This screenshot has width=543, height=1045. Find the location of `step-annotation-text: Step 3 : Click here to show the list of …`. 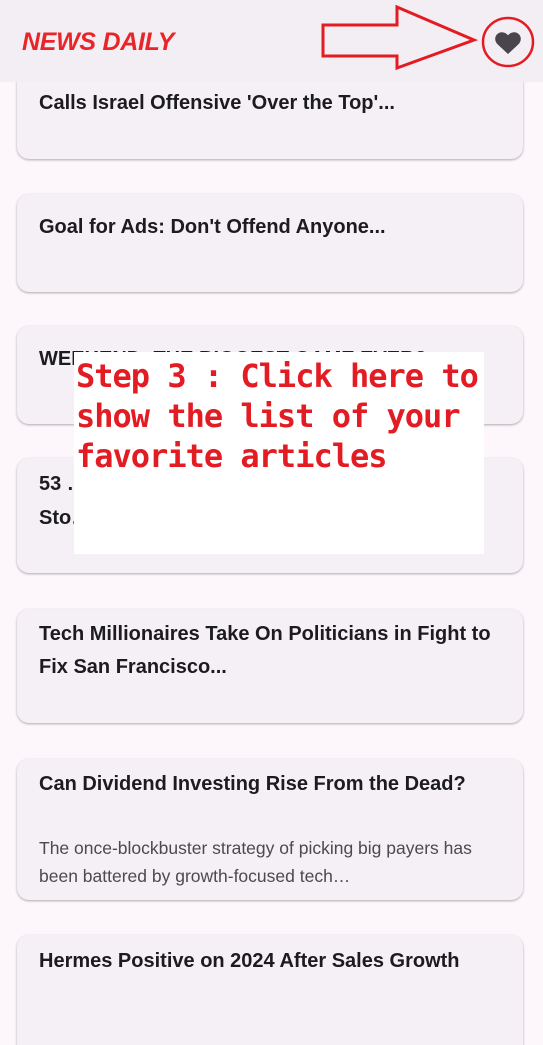

step-annotation-text: Step 3 : Click here to show the list of … is located at coordinates (277, 416).